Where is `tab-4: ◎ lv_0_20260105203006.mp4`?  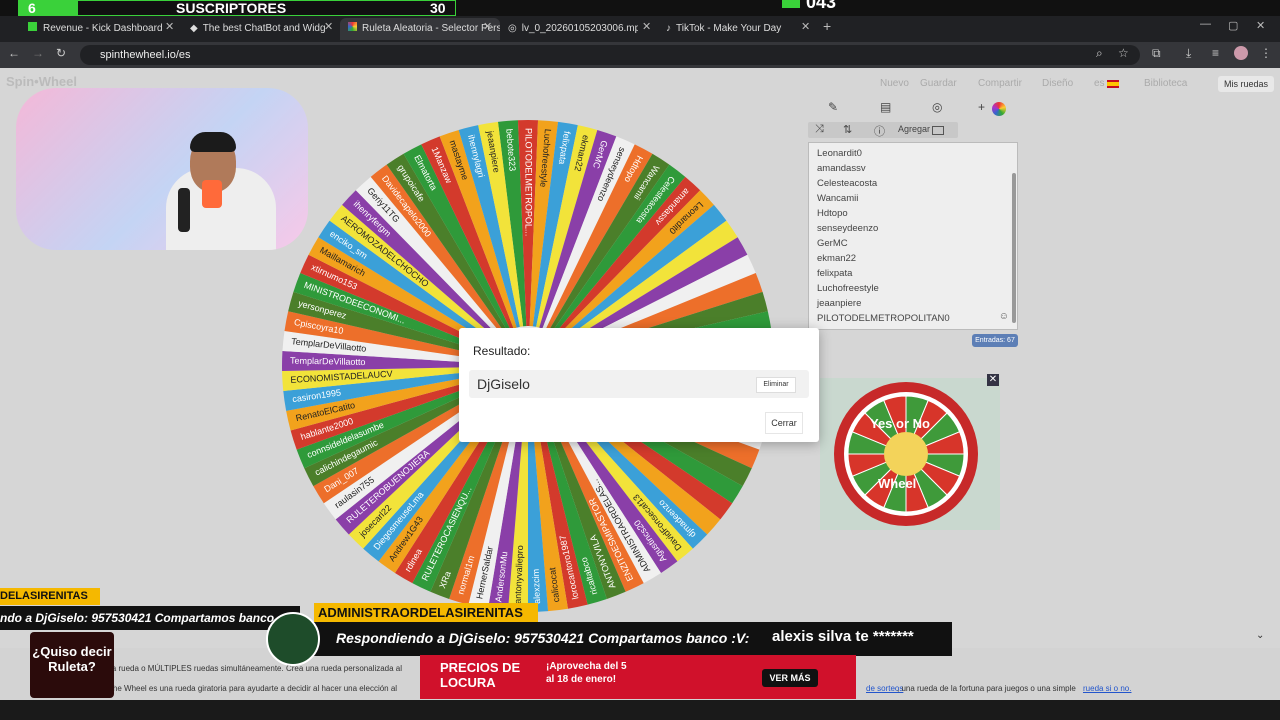 tab-4: ◎ lv_0_20260105203006.mp4 is located at coordinates (573, 29).